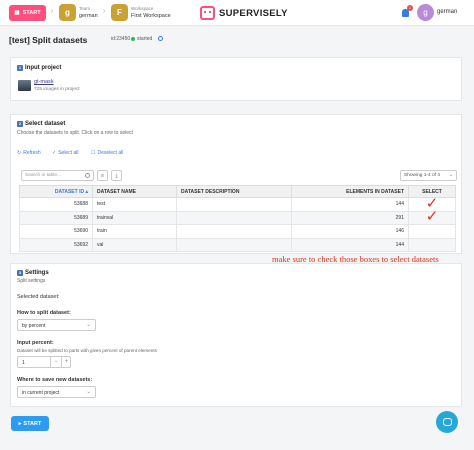  I want to click on start-button: ▸ START, so click(30, 423).